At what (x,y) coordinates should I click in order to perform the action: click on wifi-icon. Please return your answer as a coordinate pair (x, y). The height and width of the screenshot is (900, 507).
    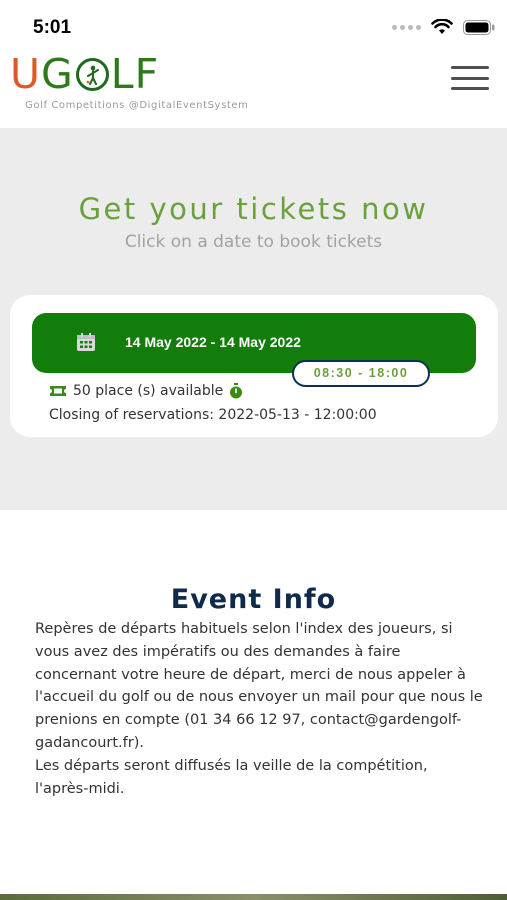
    Looking at the image, I should click on (442, 26).